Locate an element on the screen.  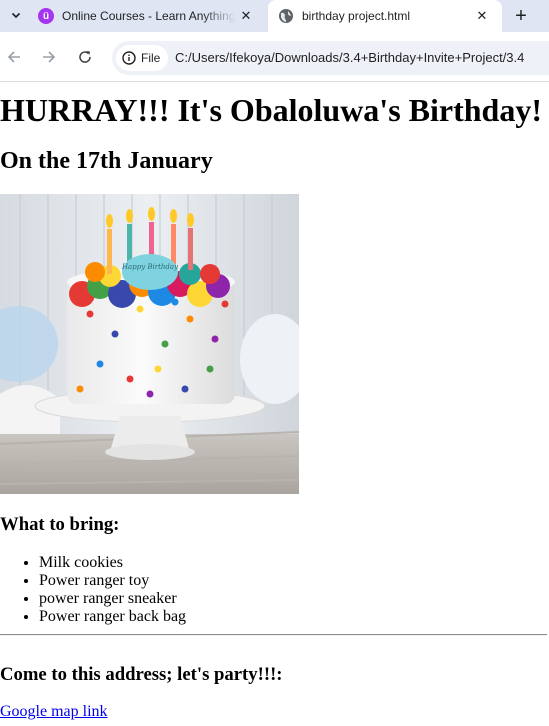
address-heading: Come to this address; let's party!!!: is located at coordinates (141, 674).